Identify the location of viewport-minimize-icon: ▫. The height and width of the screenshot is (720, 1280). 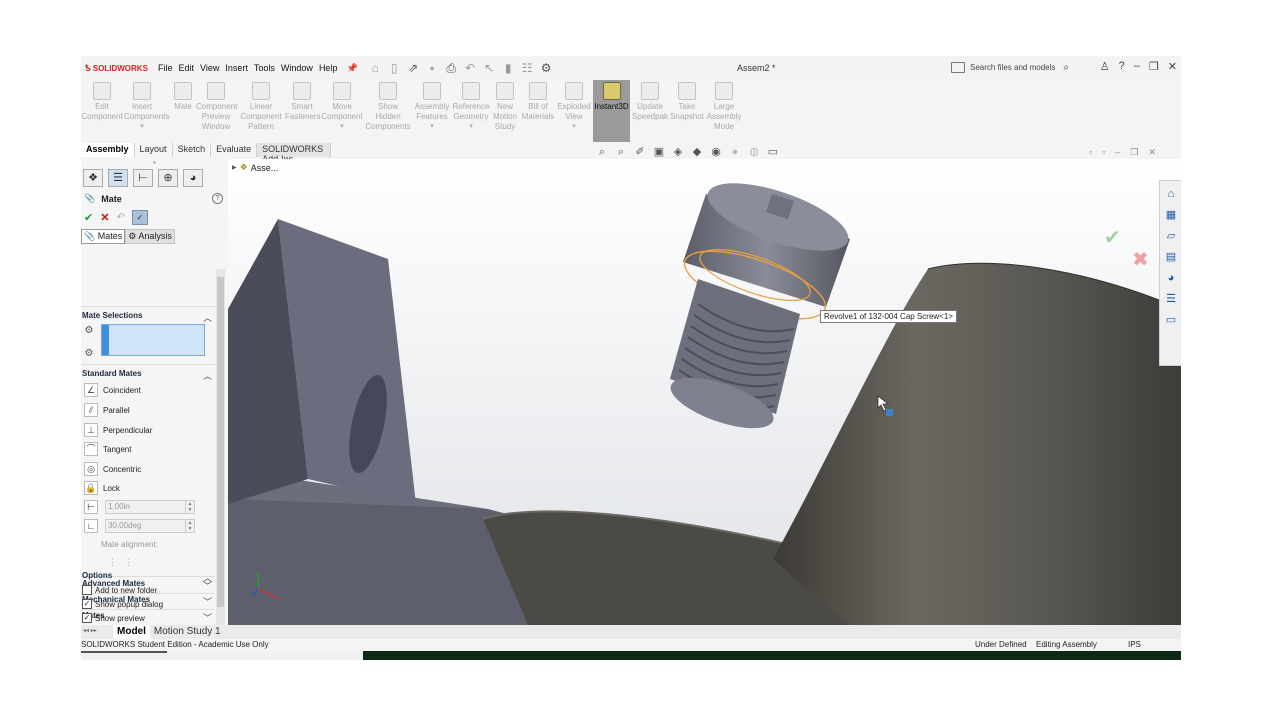
(1090, 152).